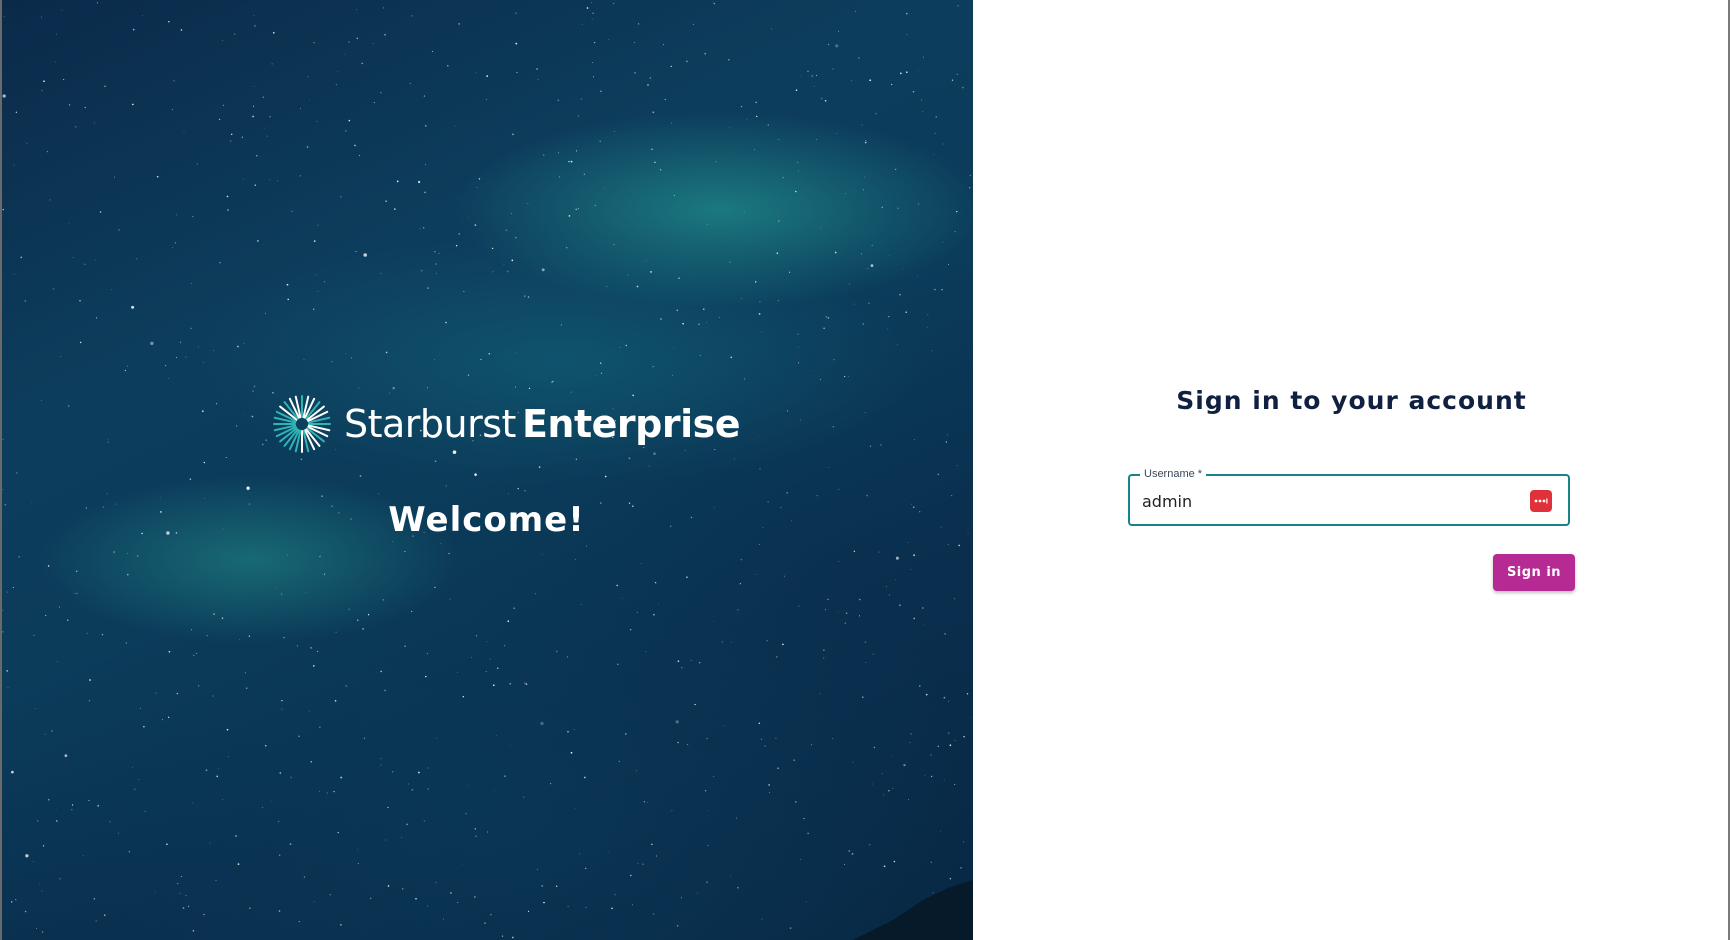 The width and height of the screenshot is (1730, 940). What do you see at coordinates (913, 910) in the screenshot?
I see `mountain-silhouette` at bounding box center [913, 910].